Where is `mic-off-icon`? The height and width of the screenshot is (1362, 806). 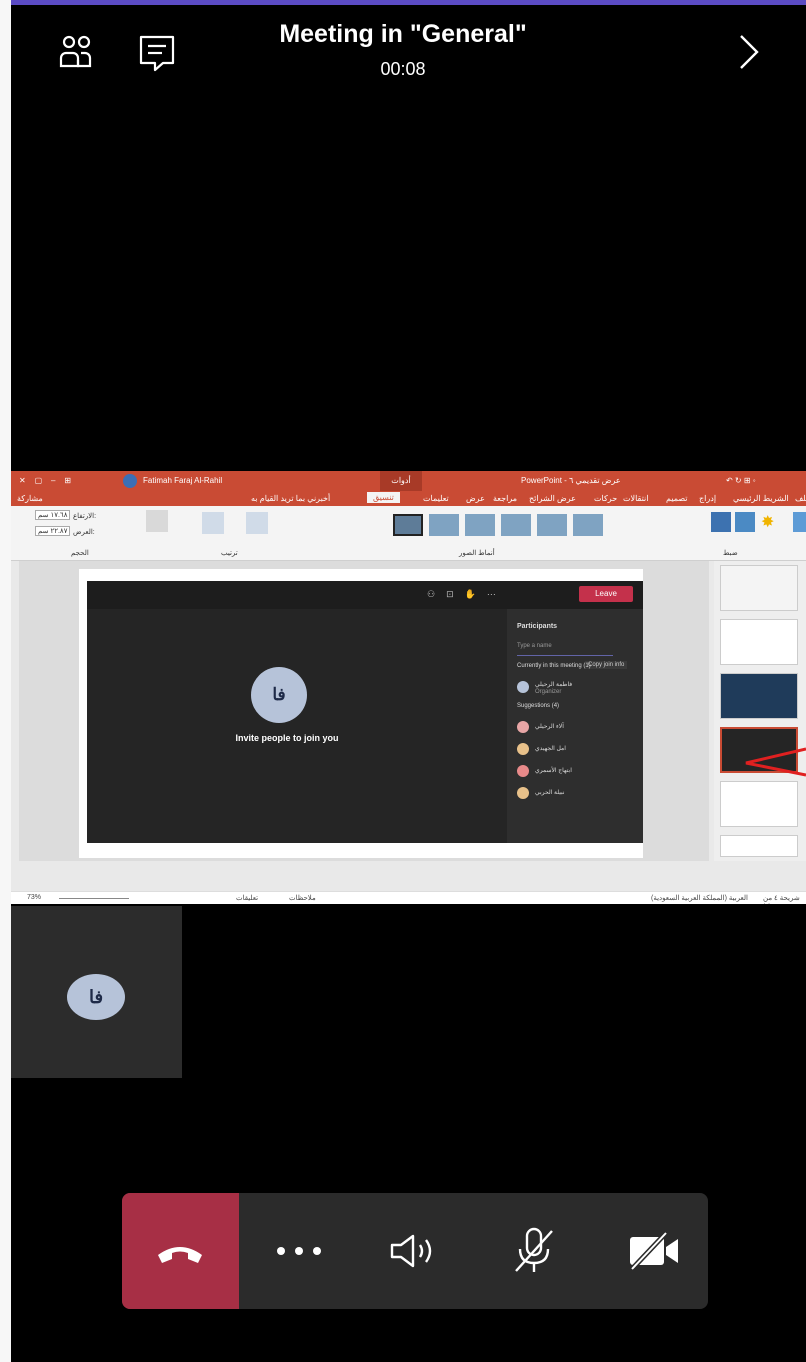 mic-off-icon is located at coordinates (534, 1249).